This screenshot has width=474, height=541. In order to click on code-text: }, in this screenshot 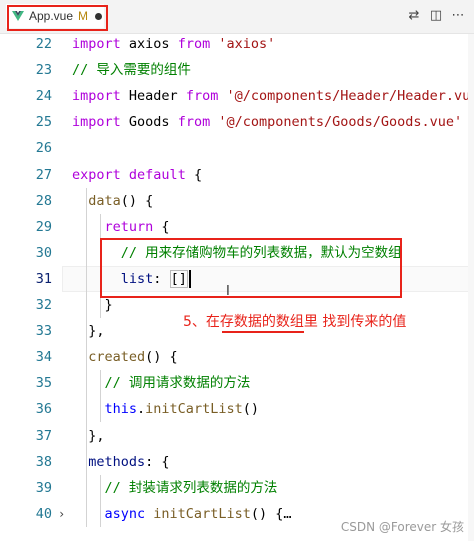, I will do `click(88, 436)`.